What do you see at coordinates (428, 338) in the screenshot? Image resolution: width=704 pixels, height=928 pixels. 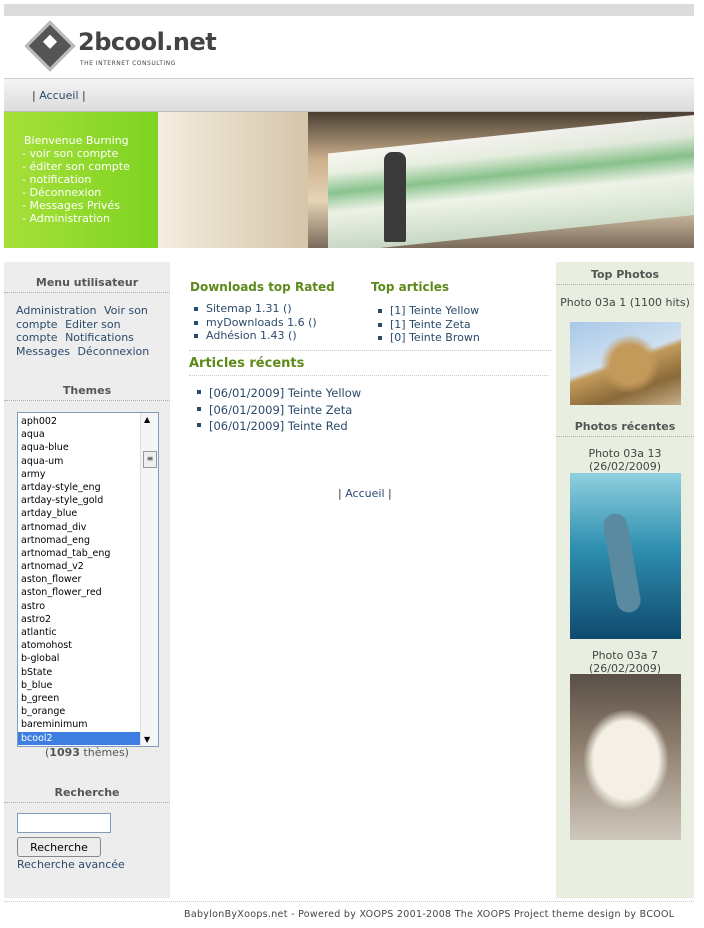 I see `top-article-item: [0] Teinte Brown` at bounding box center [428, 338].